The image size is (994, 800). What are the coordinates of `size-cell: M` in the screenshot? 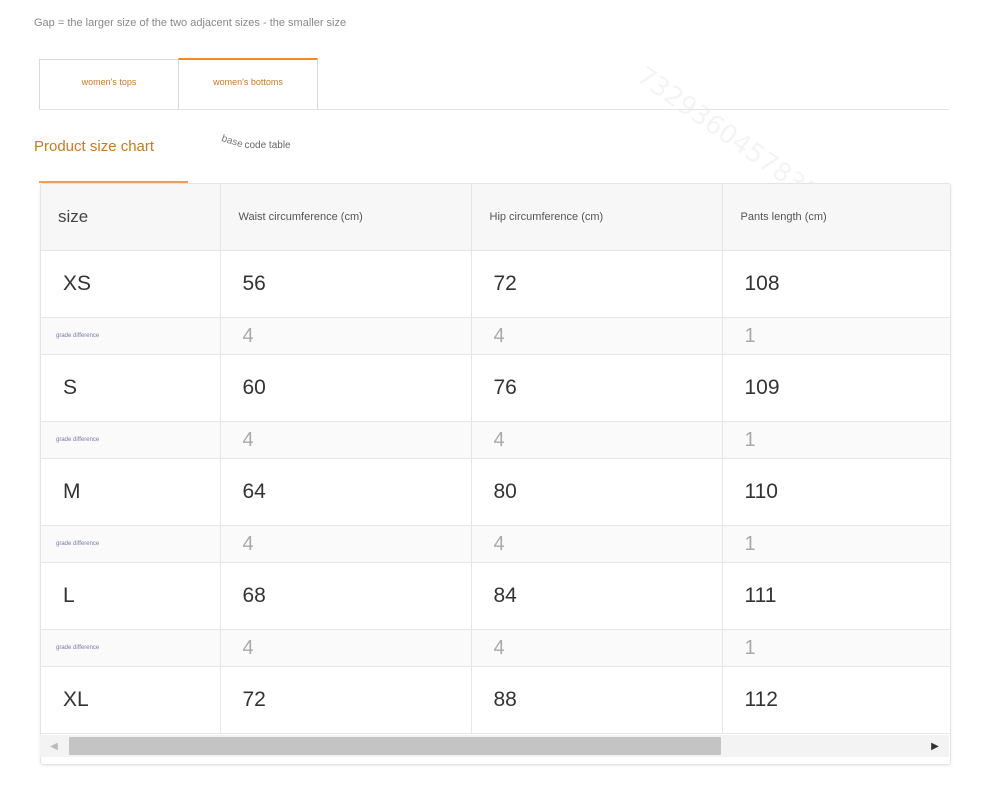 It's located at (131, 492).